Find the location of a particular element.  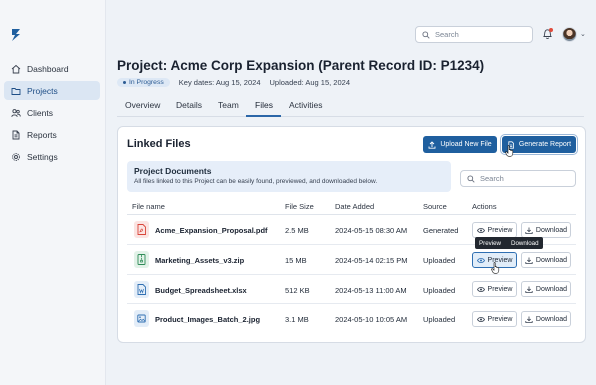

tab-files: Files is located at coordinates (264, 105).